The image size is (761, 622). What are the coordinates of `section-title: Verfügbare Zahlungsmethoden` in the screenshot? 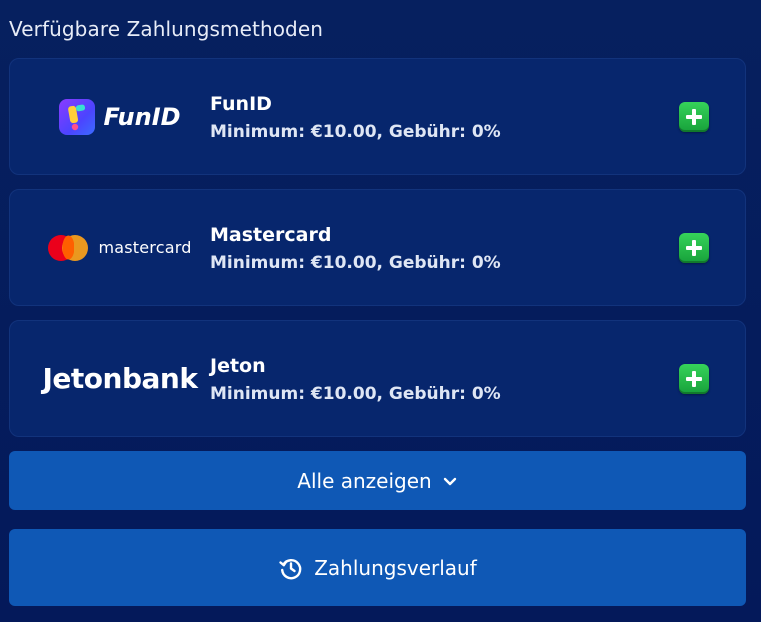 It's located at (166, 29).